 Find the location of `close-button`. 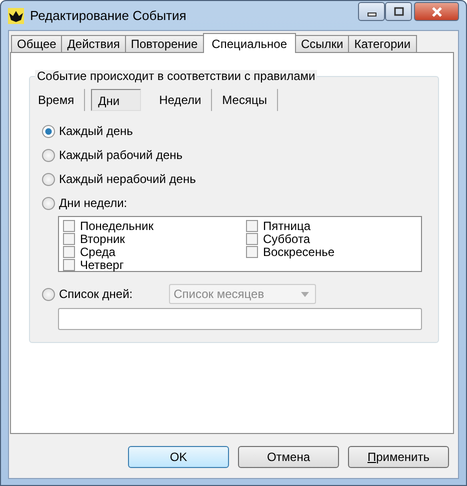

close-button is located at coordinates (436, 11).